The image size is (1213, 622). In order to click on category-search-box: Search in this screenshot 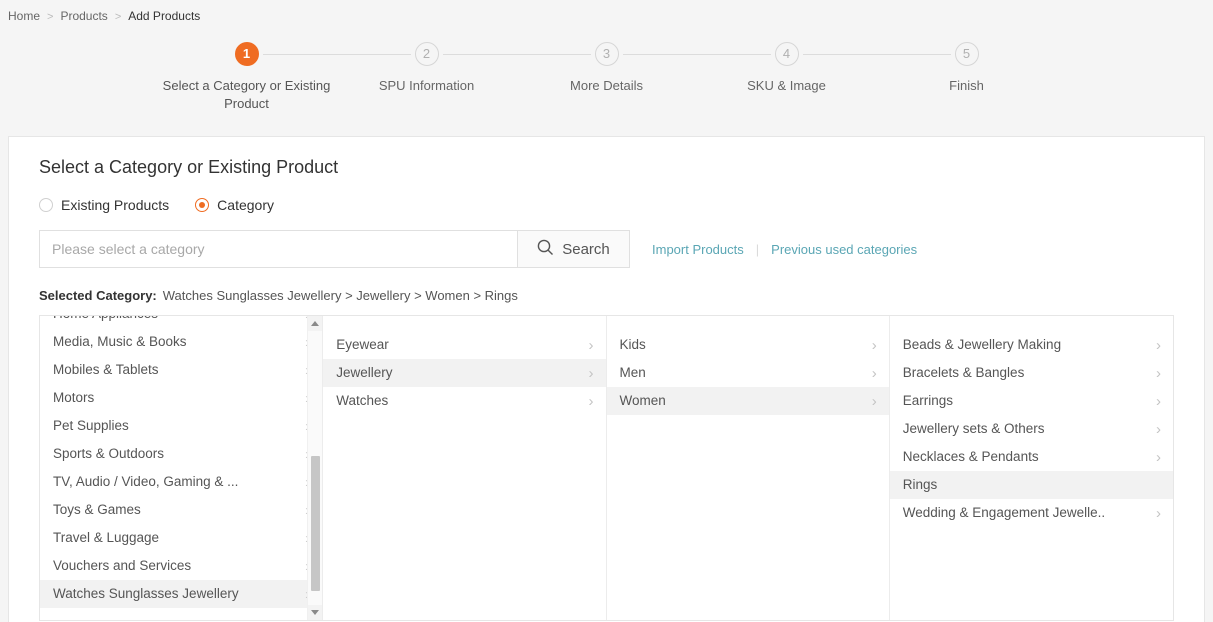, I will do `click(334, 249)`.